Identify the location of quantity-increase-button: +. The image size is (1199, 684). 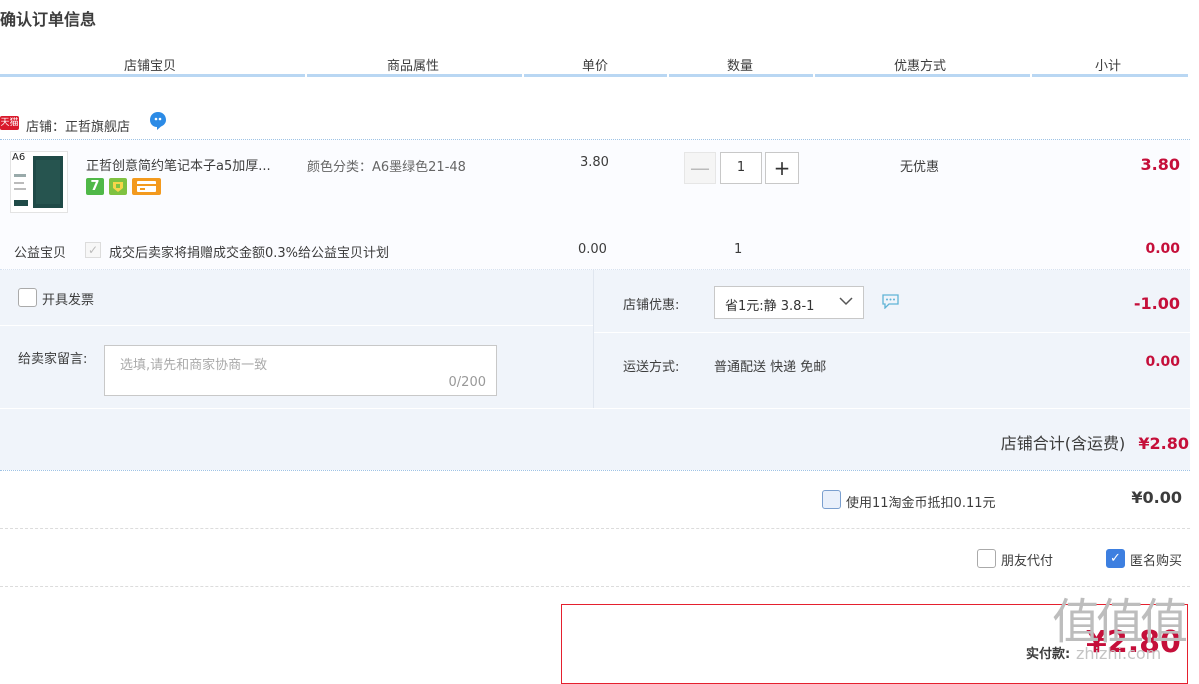
(782, 168).